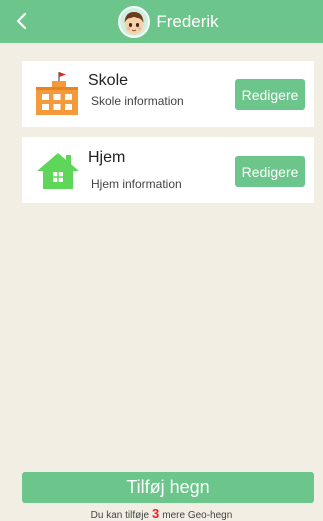 Image resolution: width=323 pixels, height=521 pixels. I want to click on geofence-title: Hjem, so click(107, 157).